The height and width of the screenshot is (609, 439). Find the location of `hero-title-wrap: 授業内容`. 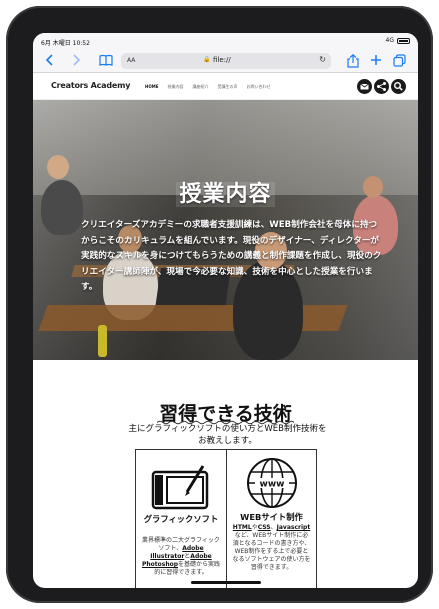

hero-title-wrap: 授業内容 is located at coordinates (225, 192).